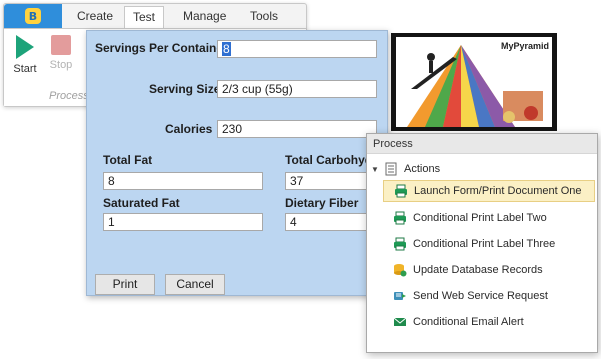 This screenshot has width=601, height=359. I want to click on start-button: Start, so click(25, 55).